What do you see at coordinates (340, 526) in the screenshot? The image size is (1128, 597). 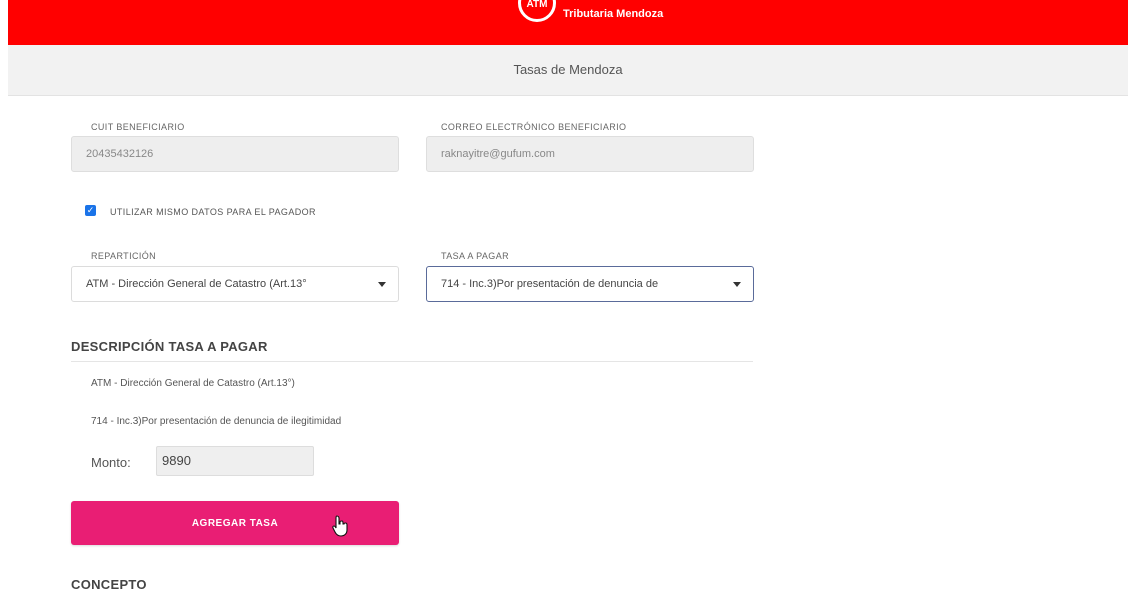 I see `hand-cursor-icon` at bounding box center [340, 526].